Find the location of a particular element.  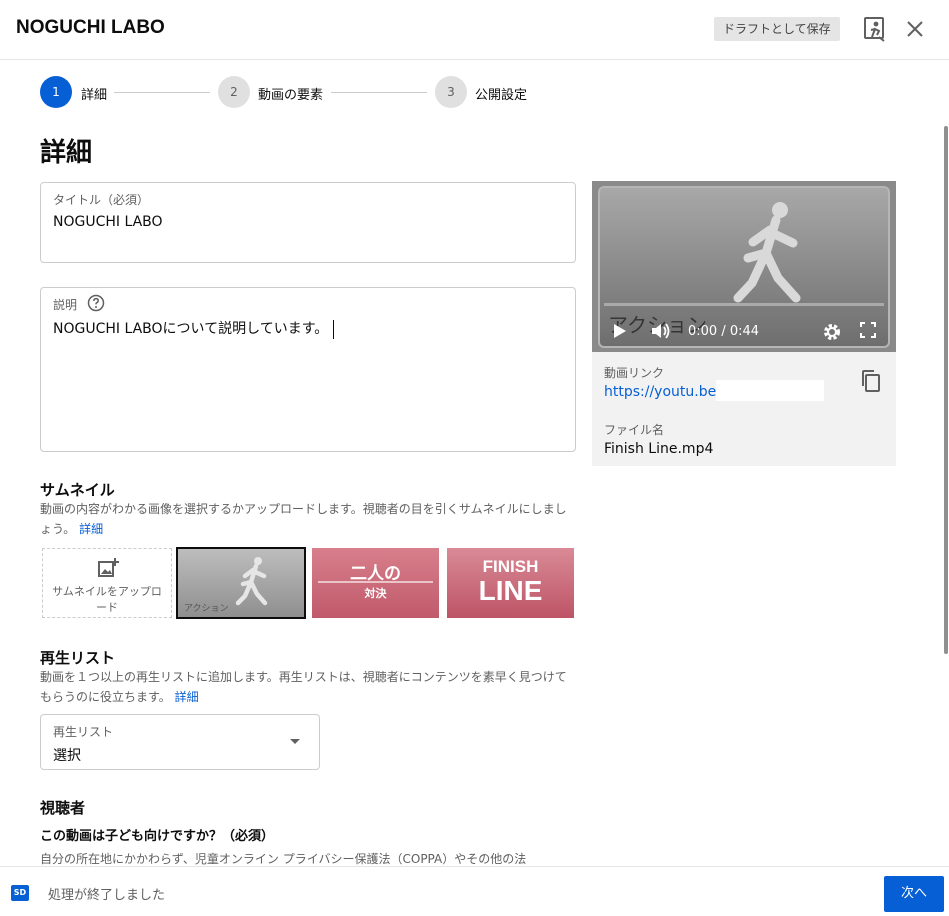

step-1-label: 詳細 is located at coordinates (94, 93).